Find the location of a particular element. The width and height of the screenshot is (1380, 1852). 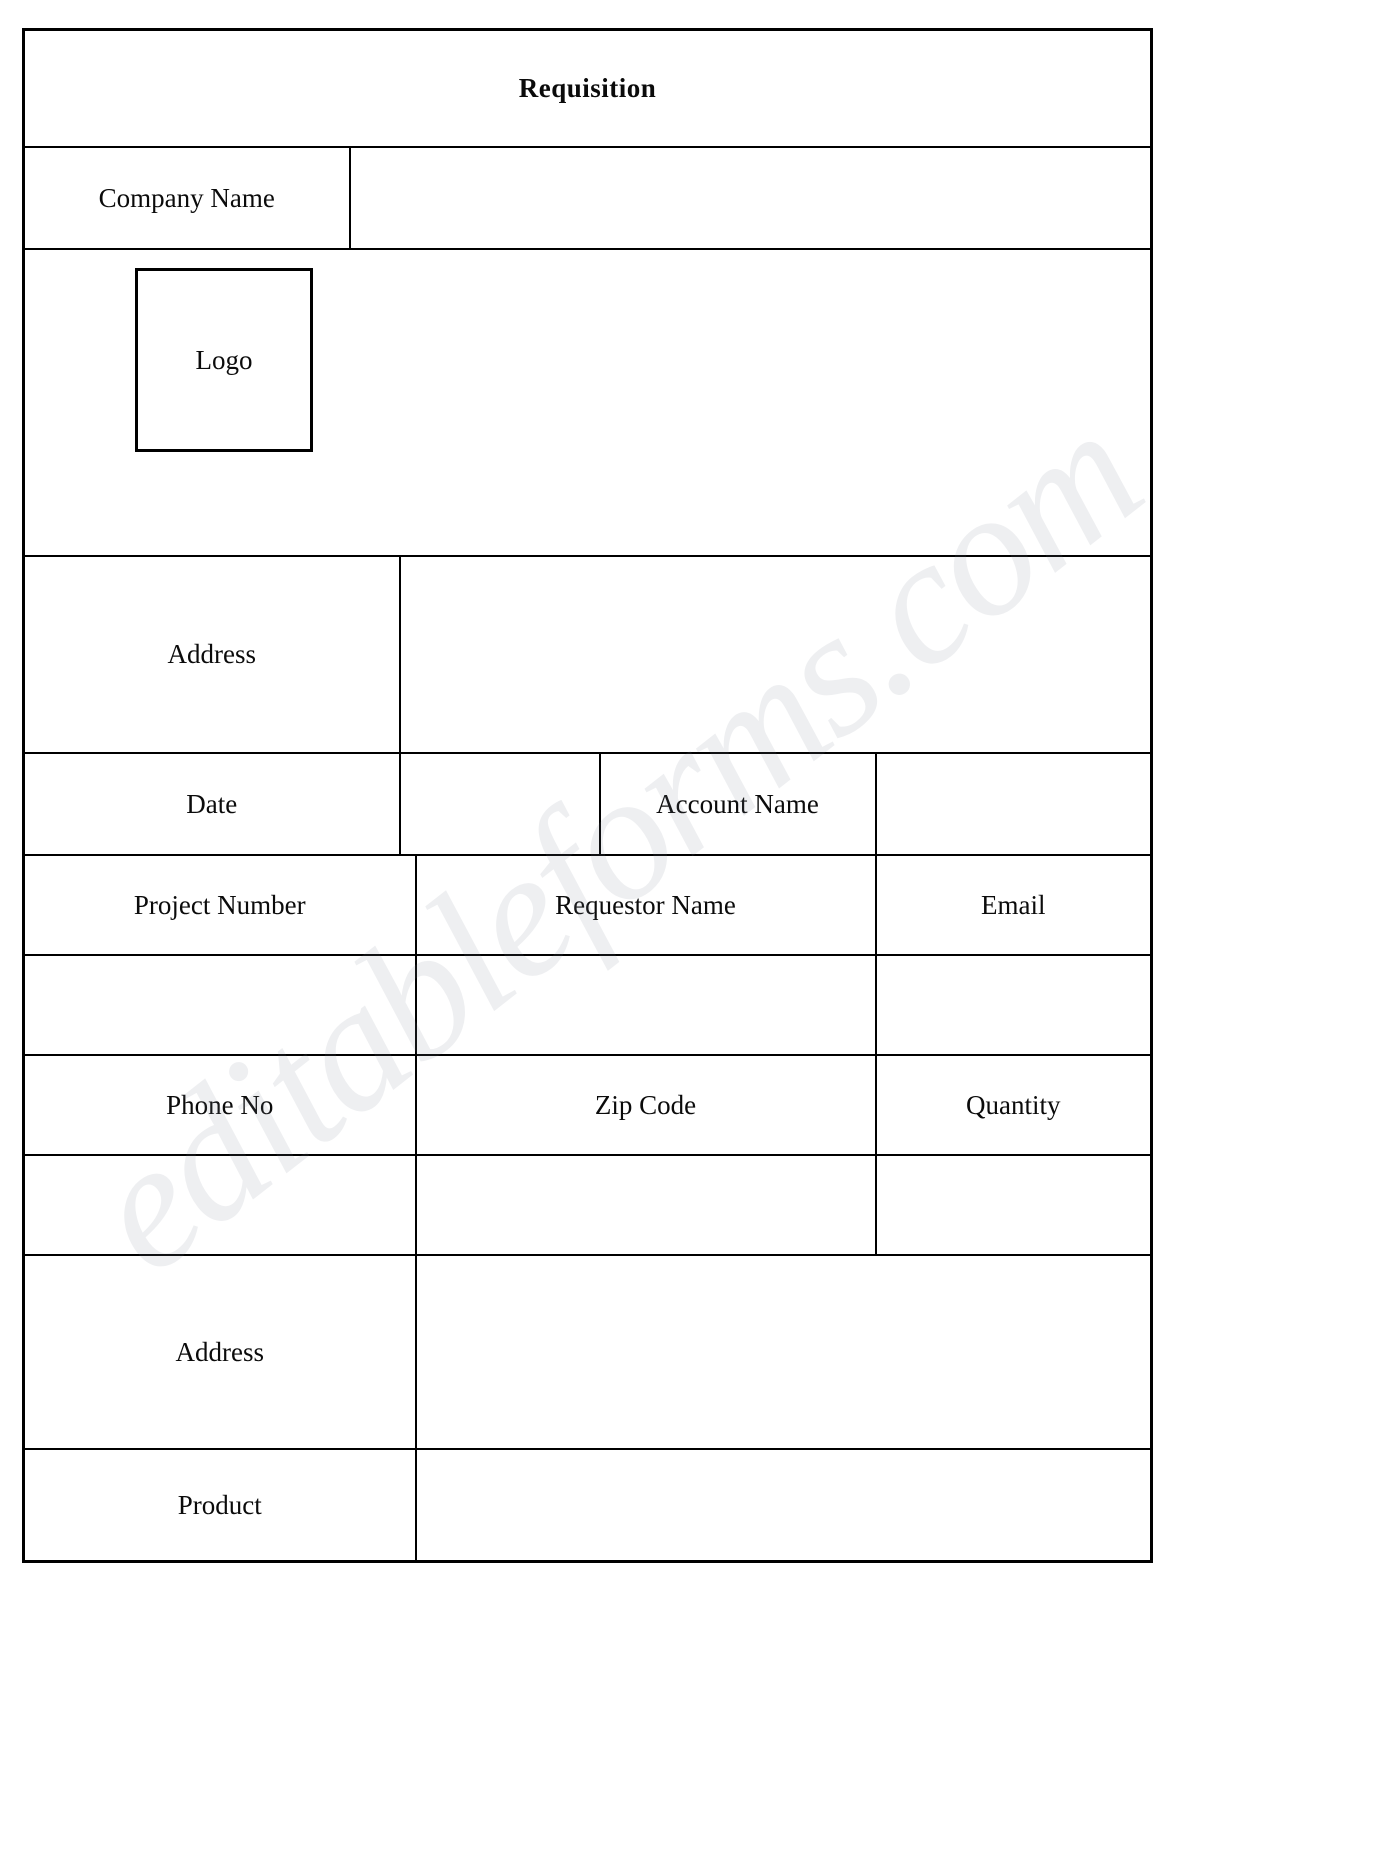

company-name-field is located at coordinates (750, 198).